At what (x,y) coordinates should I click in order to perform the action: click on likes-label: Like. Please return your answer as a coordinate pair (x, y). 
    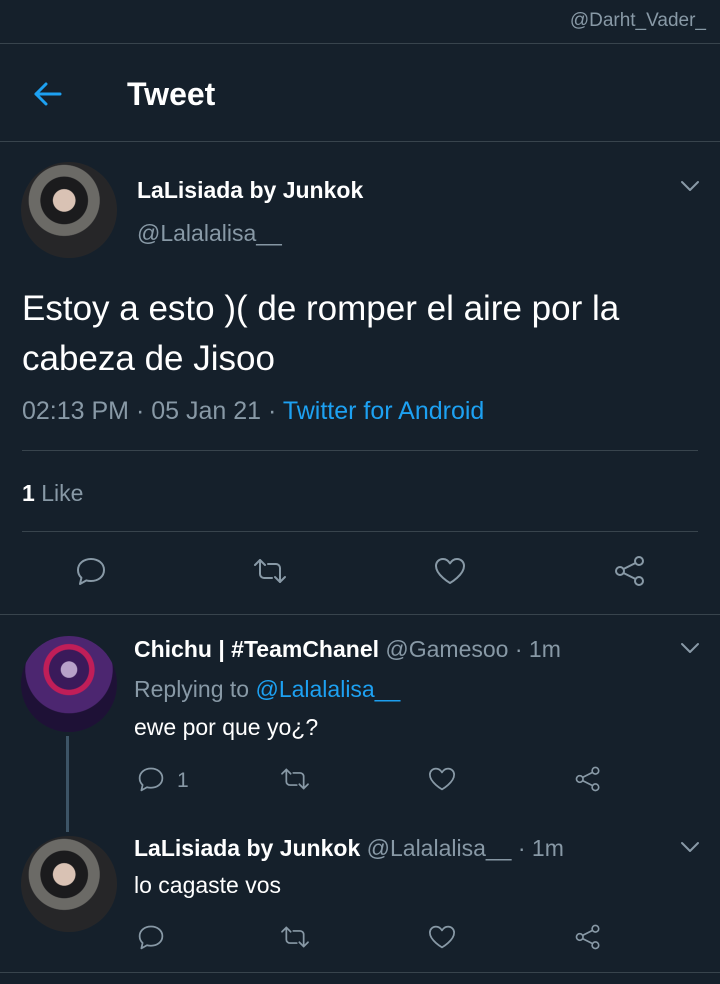
    Looking at the image, I should click on (62, 493).